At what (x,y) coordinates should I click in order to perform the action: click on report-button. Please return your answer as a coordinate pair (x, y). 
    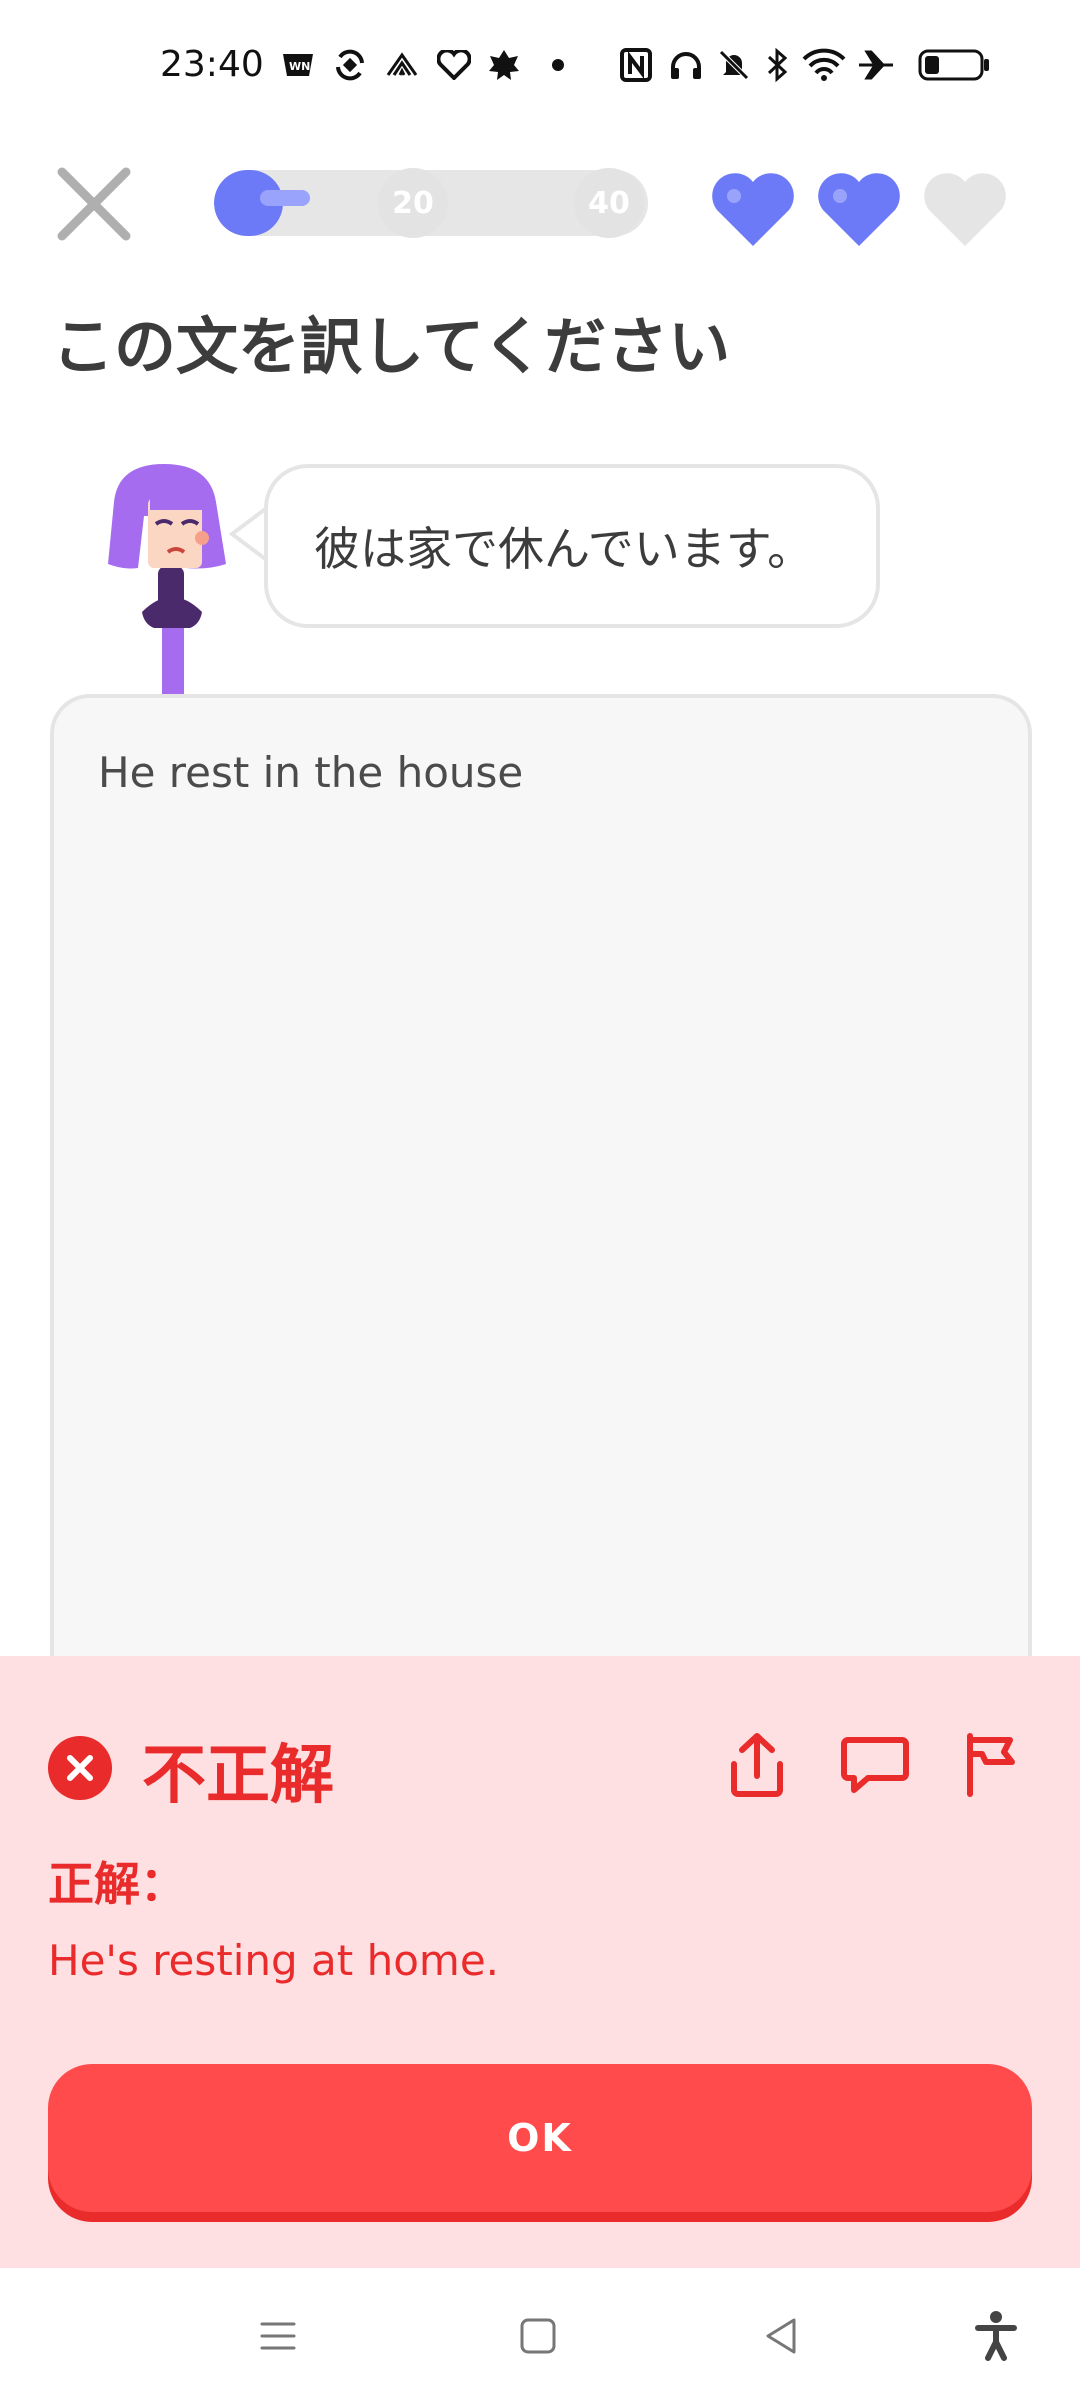
    Looking at the image, I should click on (993, 1765).